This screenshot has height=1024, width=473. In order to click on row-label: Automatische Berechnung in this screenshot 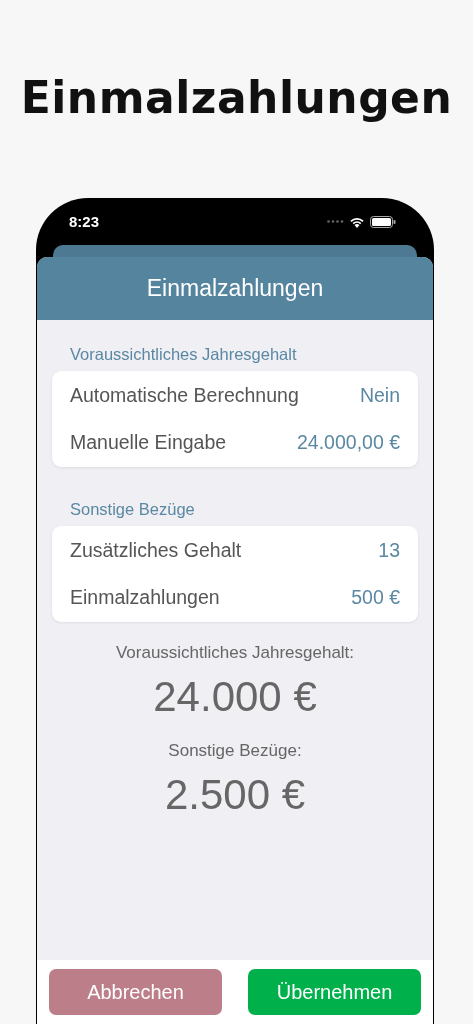, I will do `click(184, 395)`.